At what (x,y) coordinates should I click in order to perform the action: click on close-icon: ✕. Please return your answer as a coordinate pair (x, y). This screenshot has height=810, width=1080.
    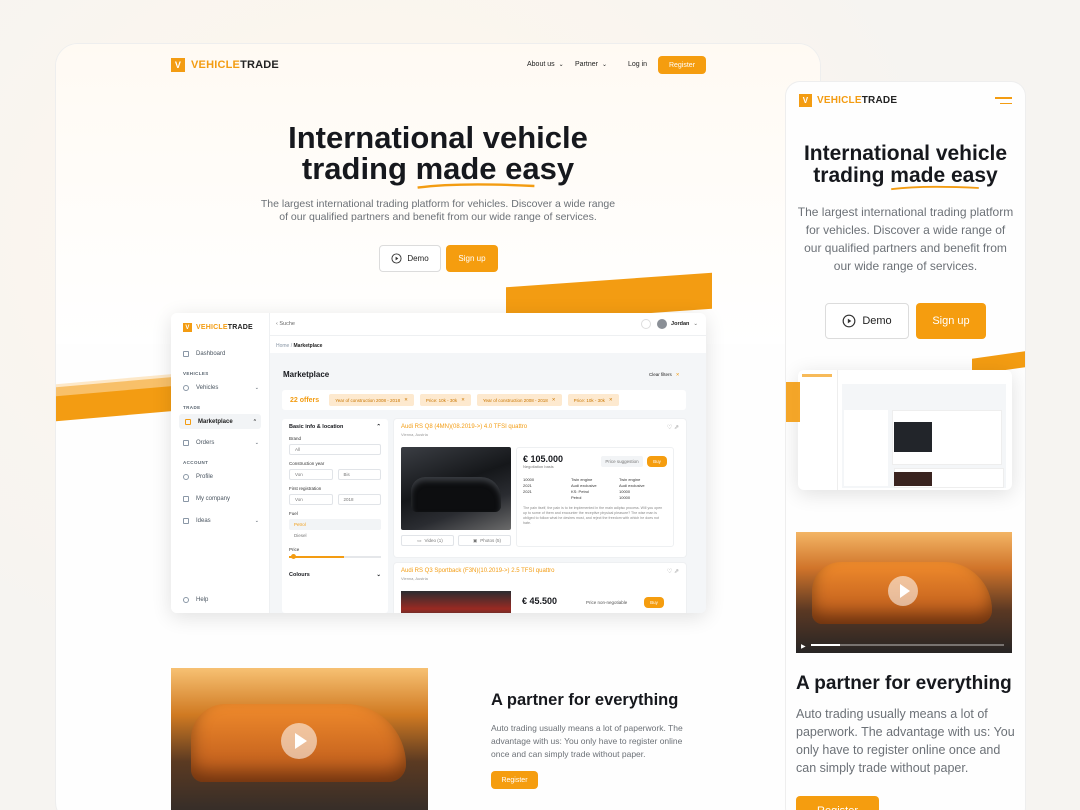
    Looking at the image, I should click on (406, 399).